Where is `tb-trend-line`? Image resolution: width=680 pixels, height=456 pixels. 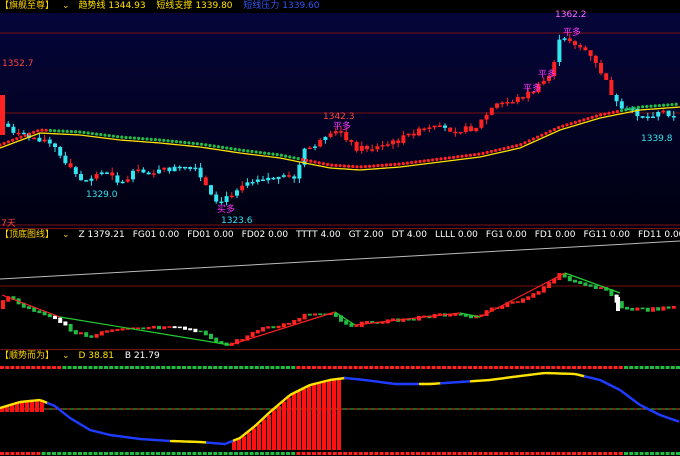 tb-trend-line is located at coordinates (522, 295).